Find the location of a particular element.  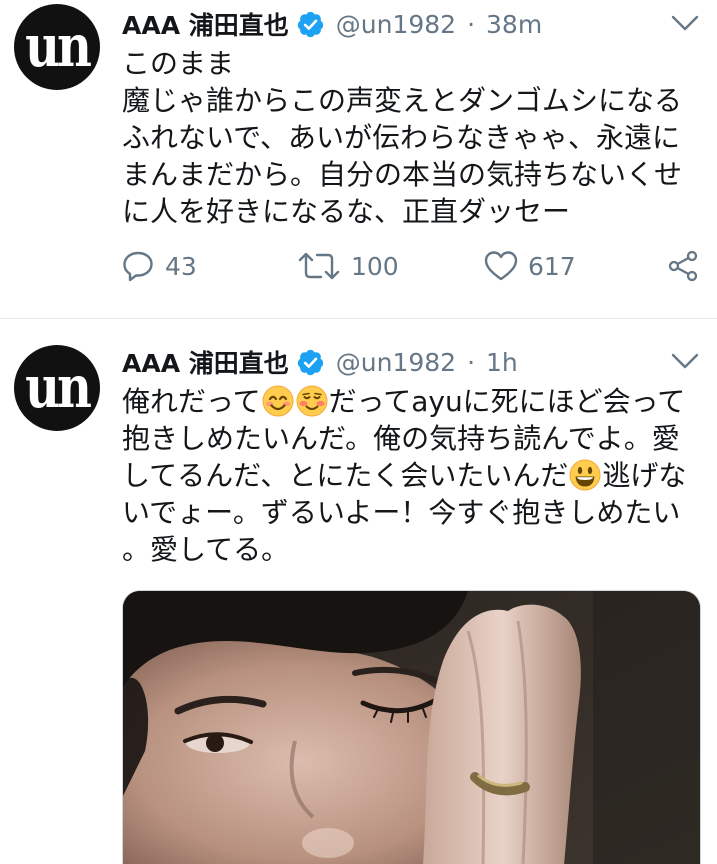

tweet-header: AAA 浦田直也 @un1982 · 1h is located at coordinates (392, 362).